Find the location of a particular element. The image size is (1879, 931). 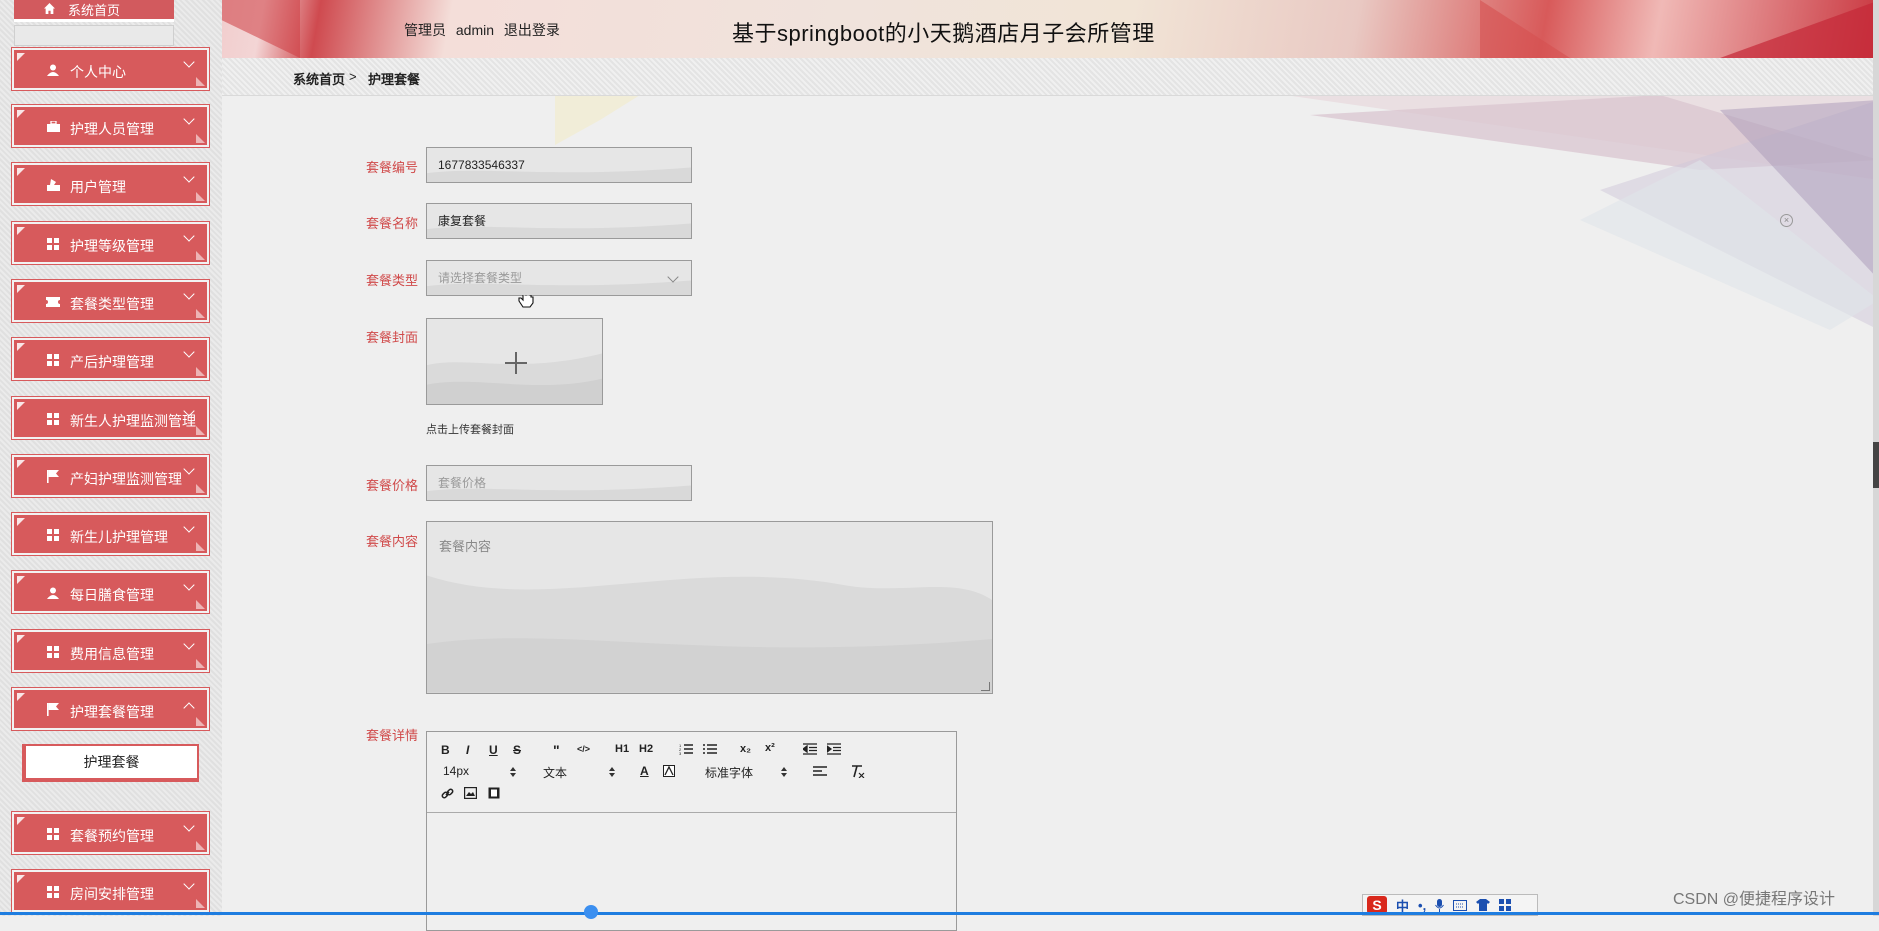

detail-label: 套餐详情 is located at coordinates (391, 735).